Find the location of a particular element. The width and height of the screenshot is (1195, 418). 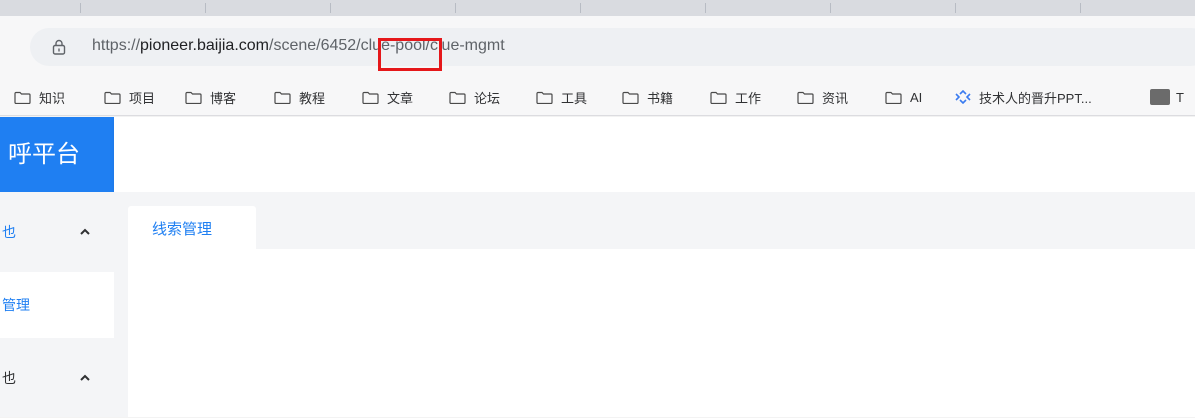

tab-clue-management: 线索管理 is located at coordinates (192, 227).